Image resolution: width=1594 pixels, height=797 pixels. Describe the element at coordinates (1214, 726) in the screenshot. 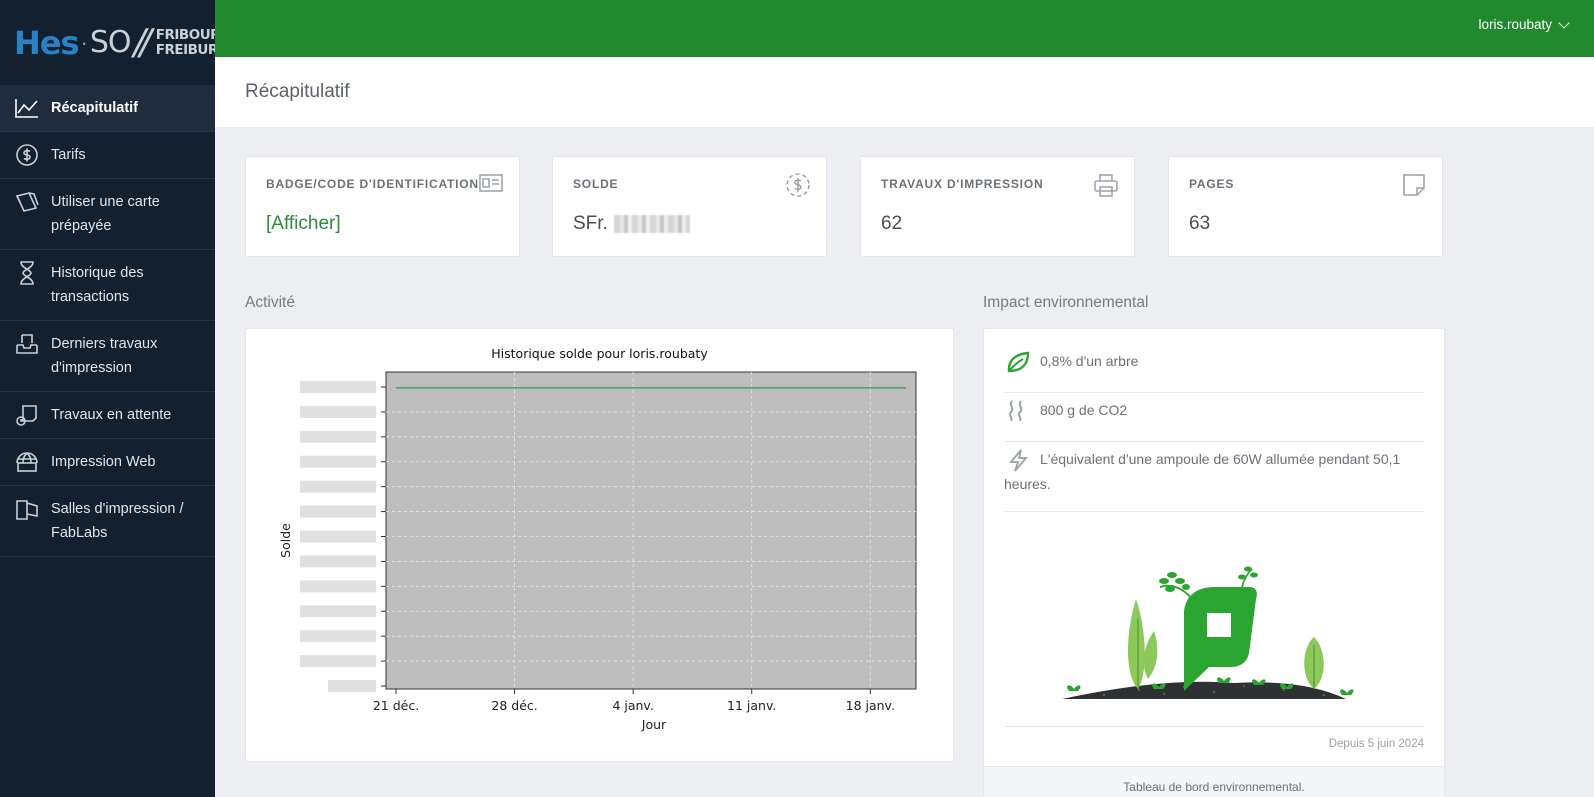

I see `env-divider` at that location.